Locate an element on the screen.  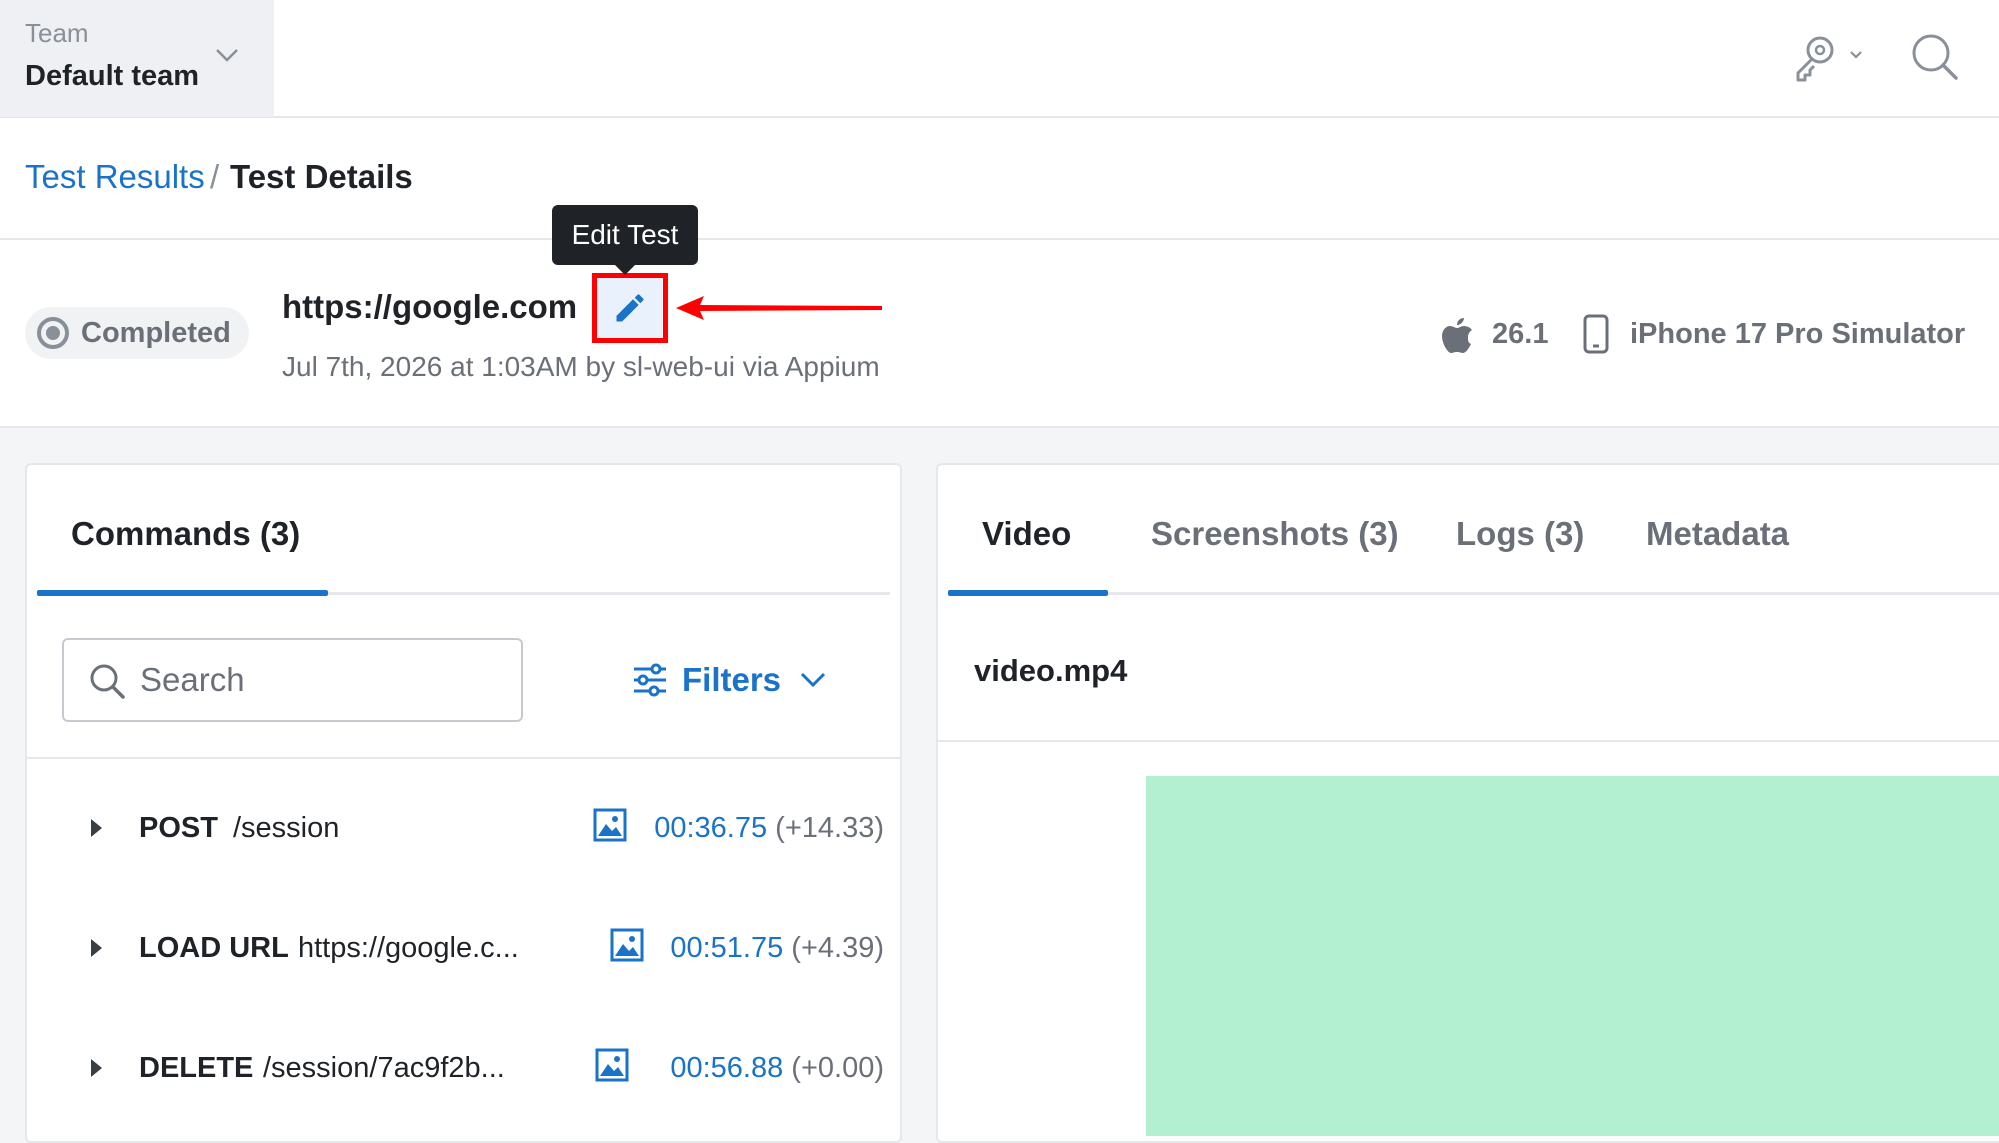
filters-button: Filters is located at coordinates (729, 680).